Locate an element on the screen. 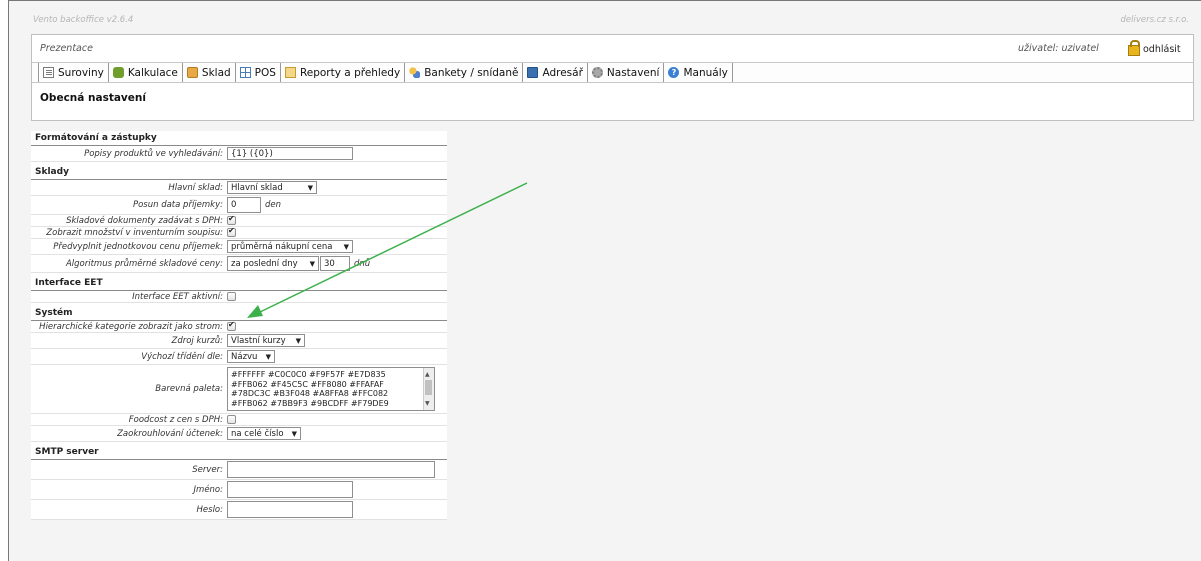 The image size is (1201, 561). select-value: Hlavní sklad is located at coordinates (257, 187).